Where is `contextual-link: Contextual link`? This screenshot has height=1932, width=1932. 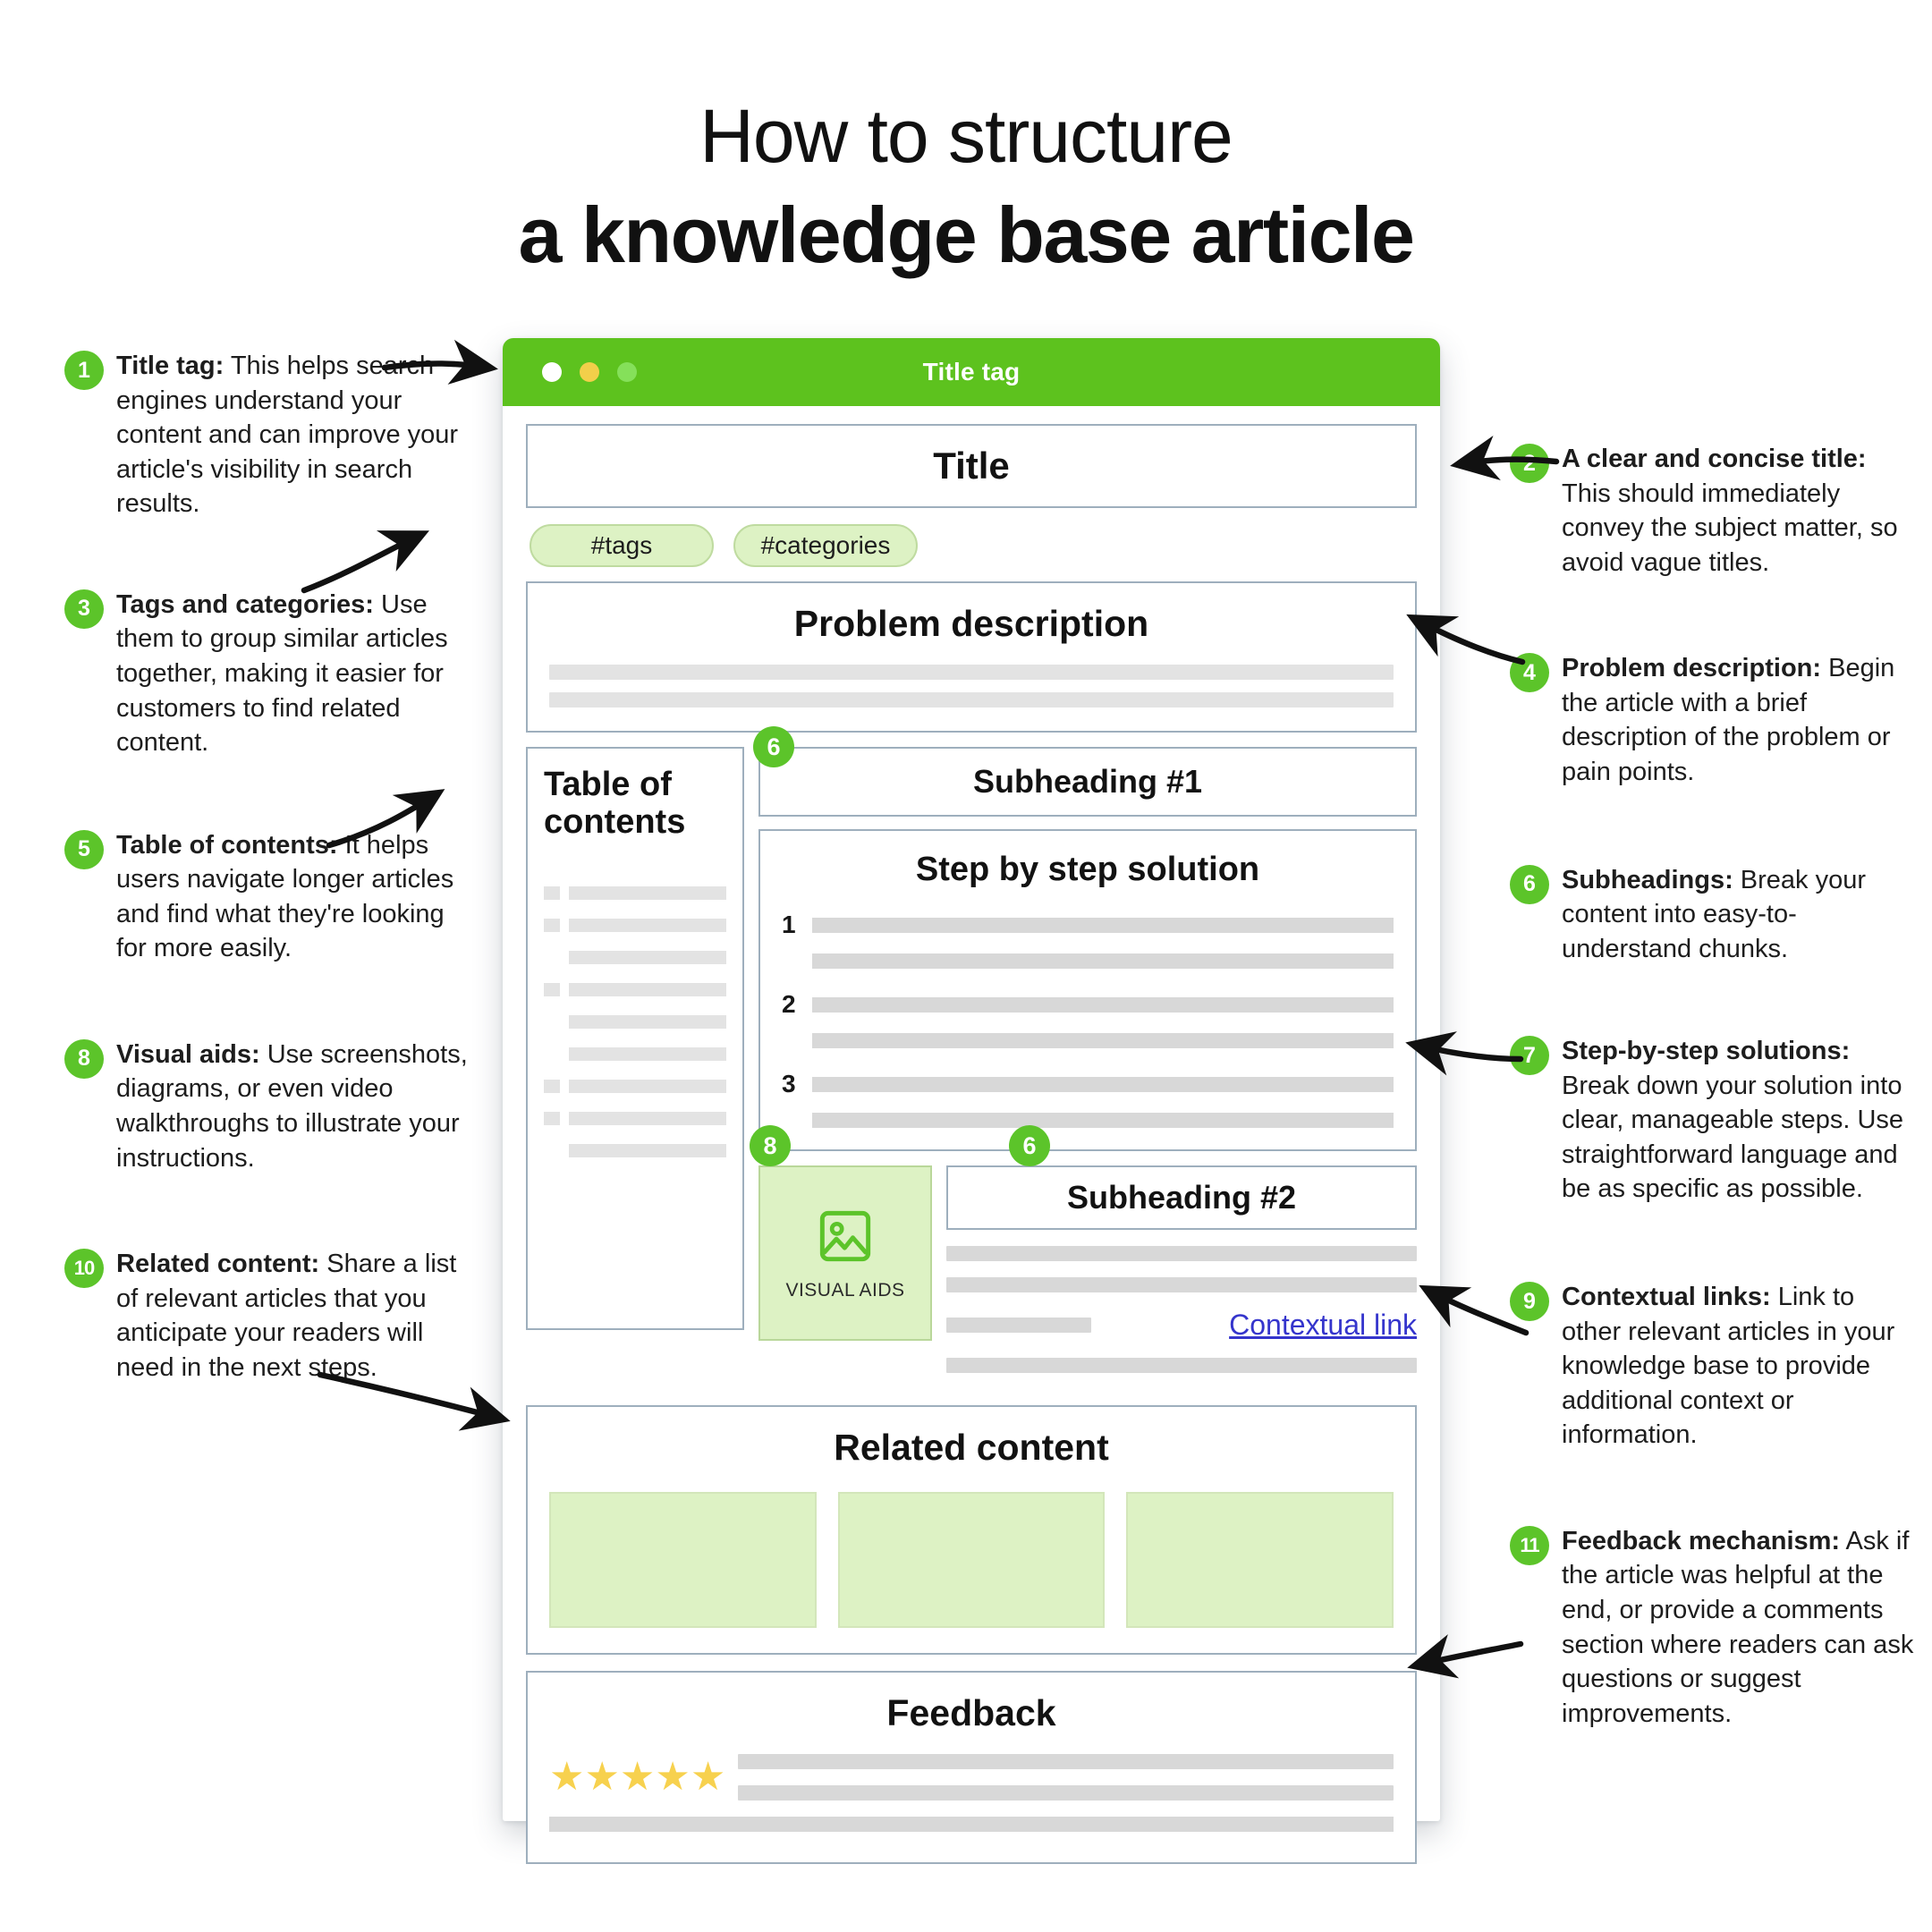 contextual-link: Contextual link is located at coordinates (1323, 1325).